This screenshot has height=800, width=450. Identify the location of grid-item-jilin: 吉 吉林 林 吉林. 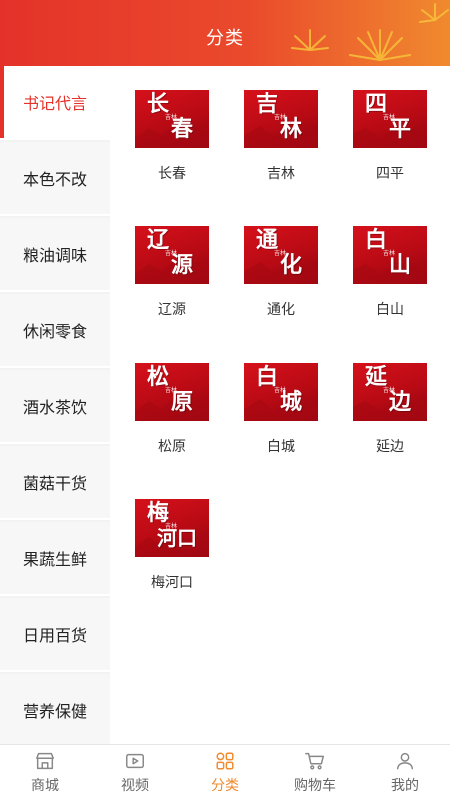
(281, 136).